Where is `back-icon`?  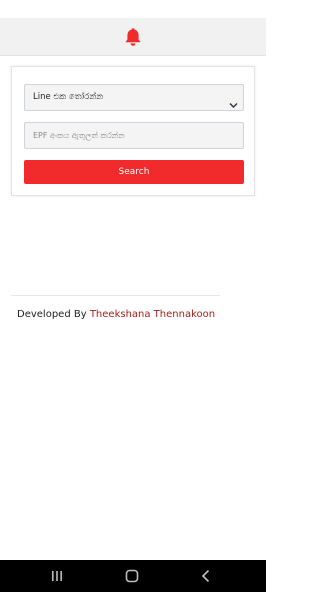 back-icon is located at coordinates (206, 576).